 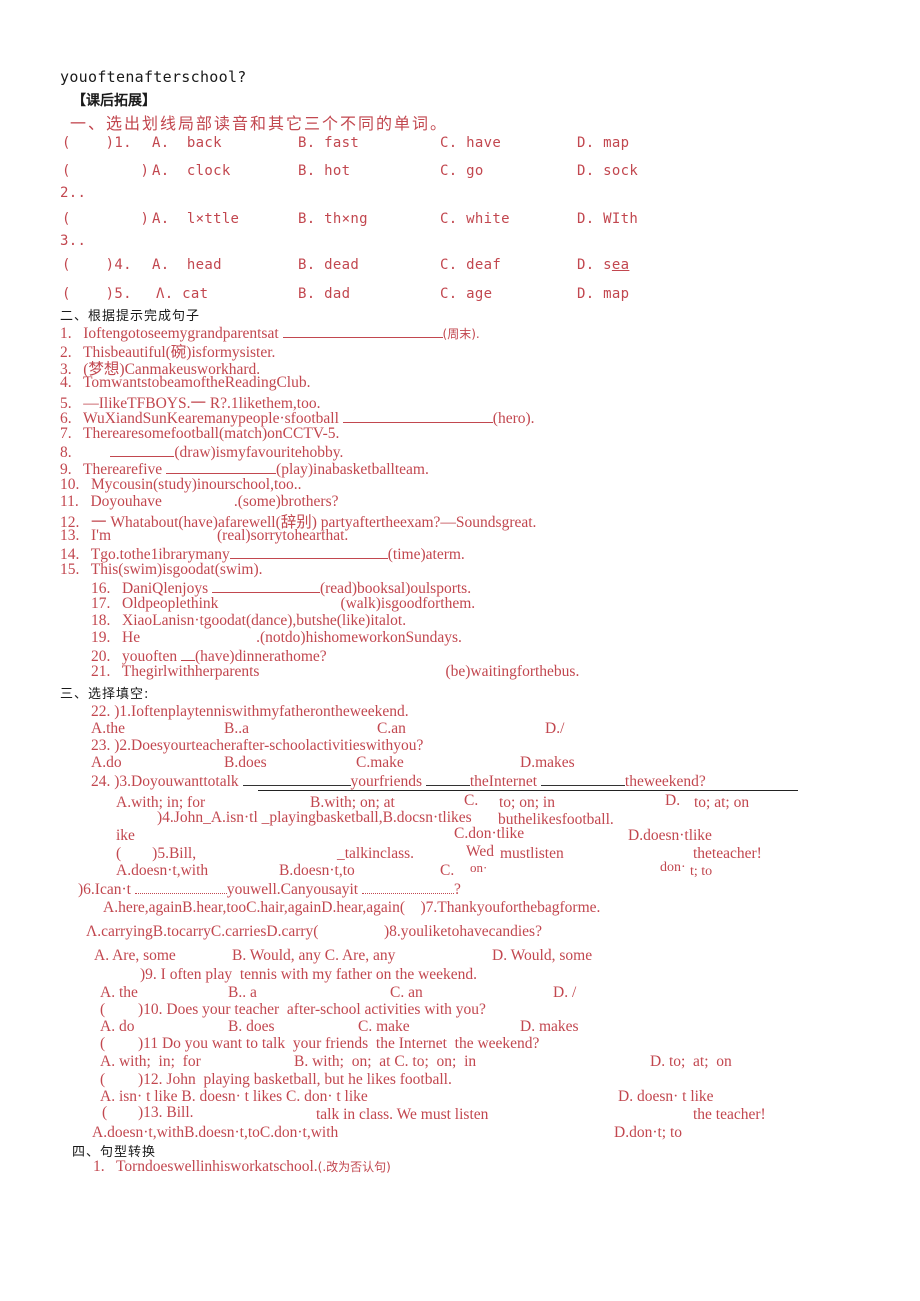 What do you see at coordinates (406, 993) in the screenshot?
I see `mc-option-c: C. an` at bounding box center [406, 993].